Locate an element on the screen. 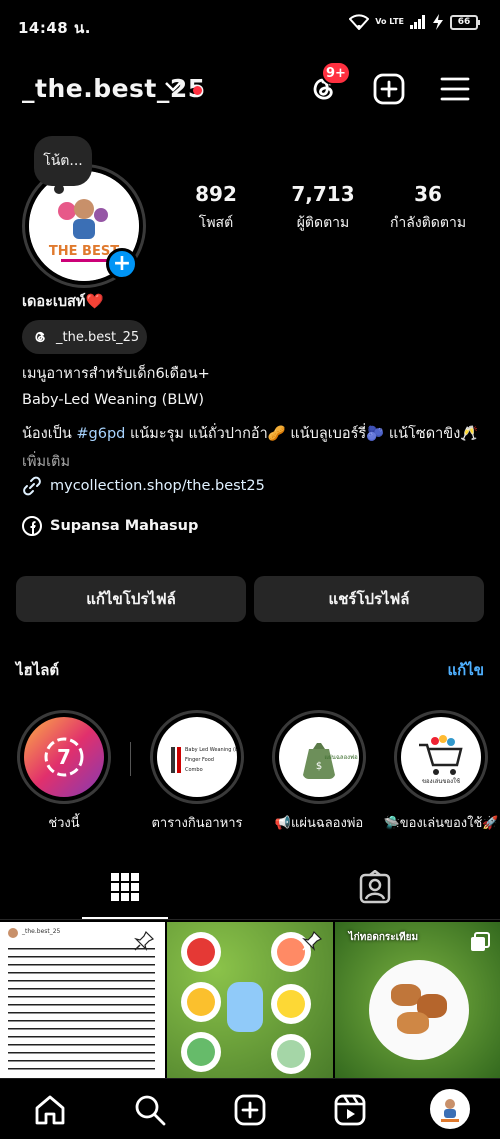 The image size is (500, 1139). highlight-meal-cover: Baby Led Weaning (BLW) Finger Food Combo is located at coordinates (197, 757).